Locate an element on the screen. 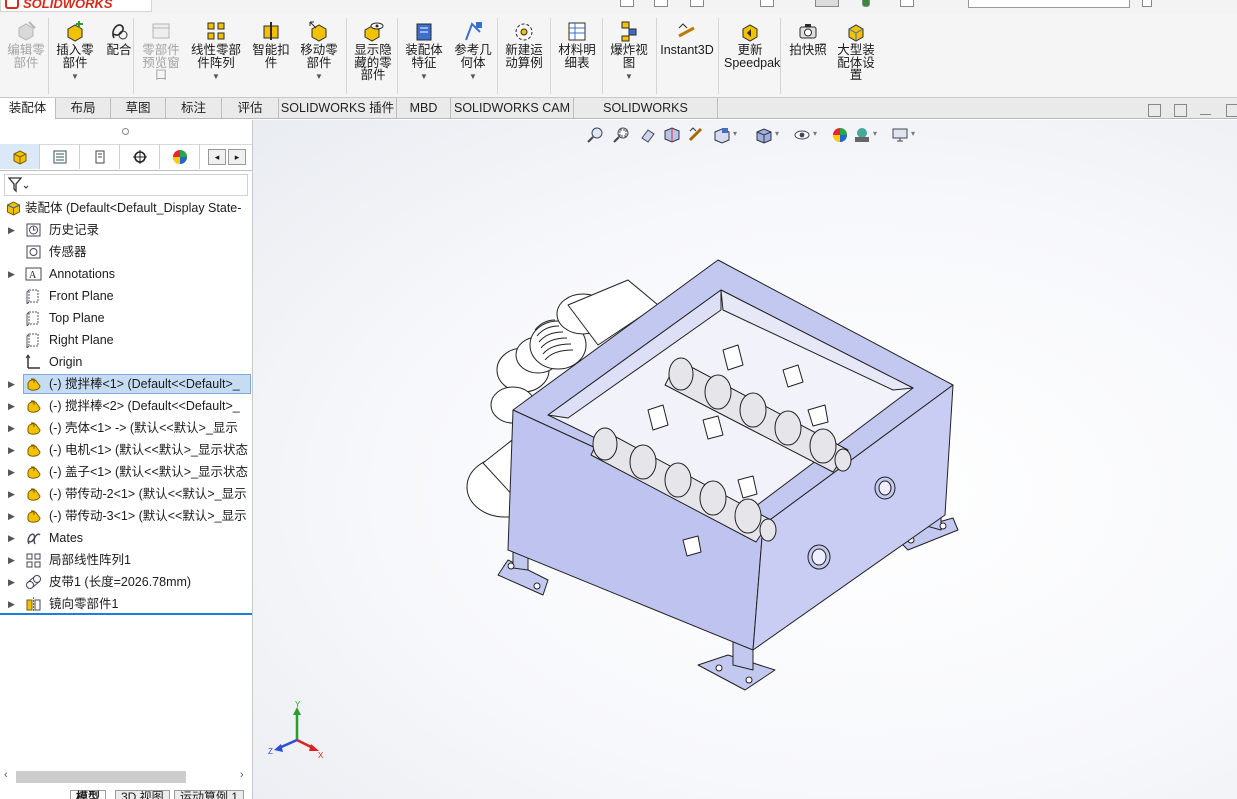  filter-icon is located at coordinates (19, 185).